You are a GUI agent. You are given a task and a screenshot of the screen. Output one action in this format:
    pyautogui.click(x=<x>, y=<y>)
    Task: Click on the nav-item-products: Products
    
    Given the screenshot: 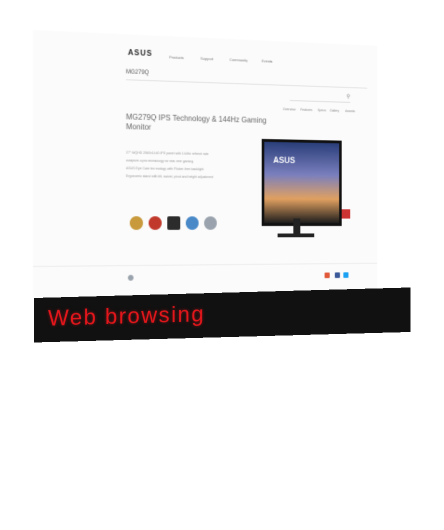 What is the action you would take?
    pyautogui.click(x=176, y=57)
    